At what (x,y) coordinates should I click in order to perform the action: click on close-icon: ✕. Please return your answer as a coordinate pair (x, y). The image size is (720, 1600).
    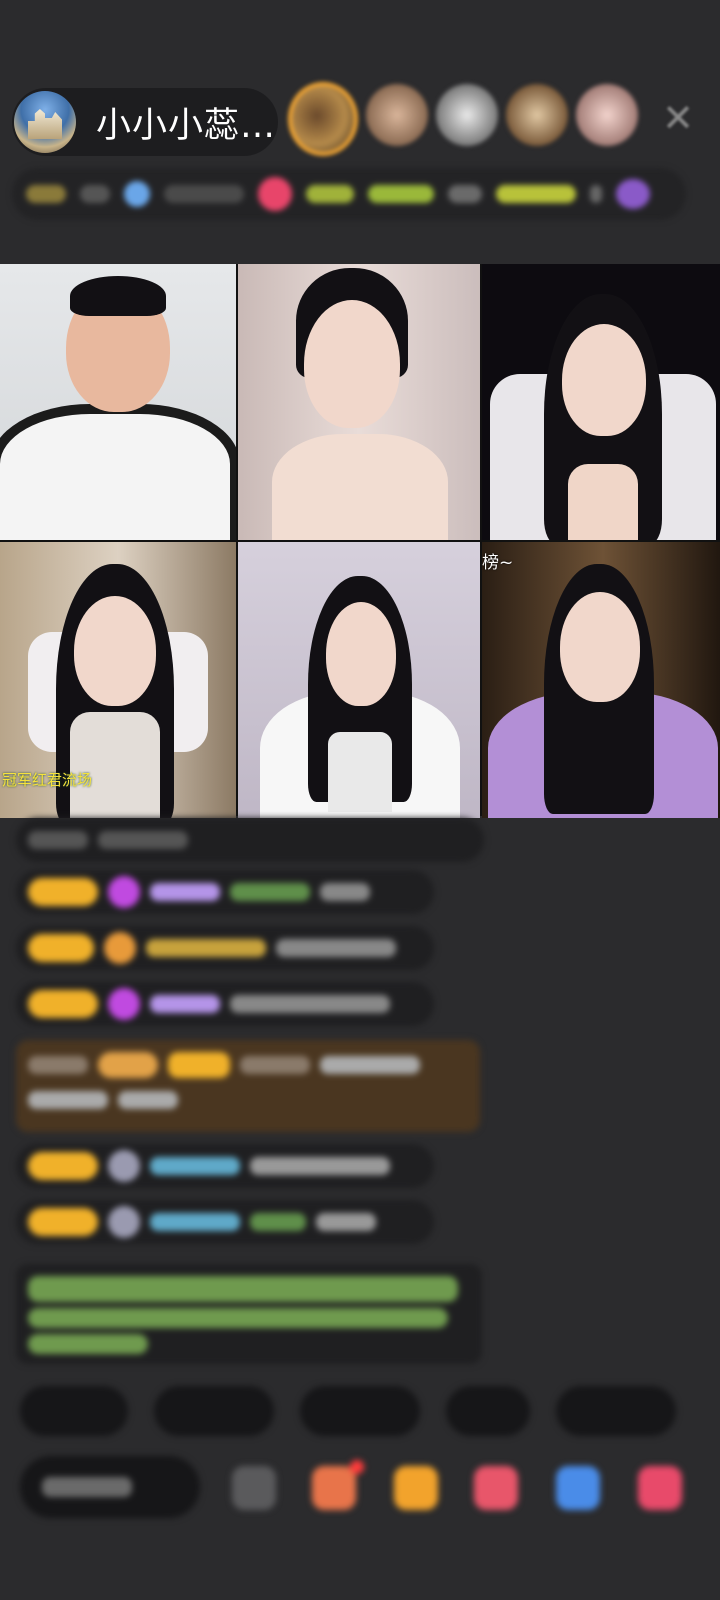
    Looking at the image, I should click on (678, 118).